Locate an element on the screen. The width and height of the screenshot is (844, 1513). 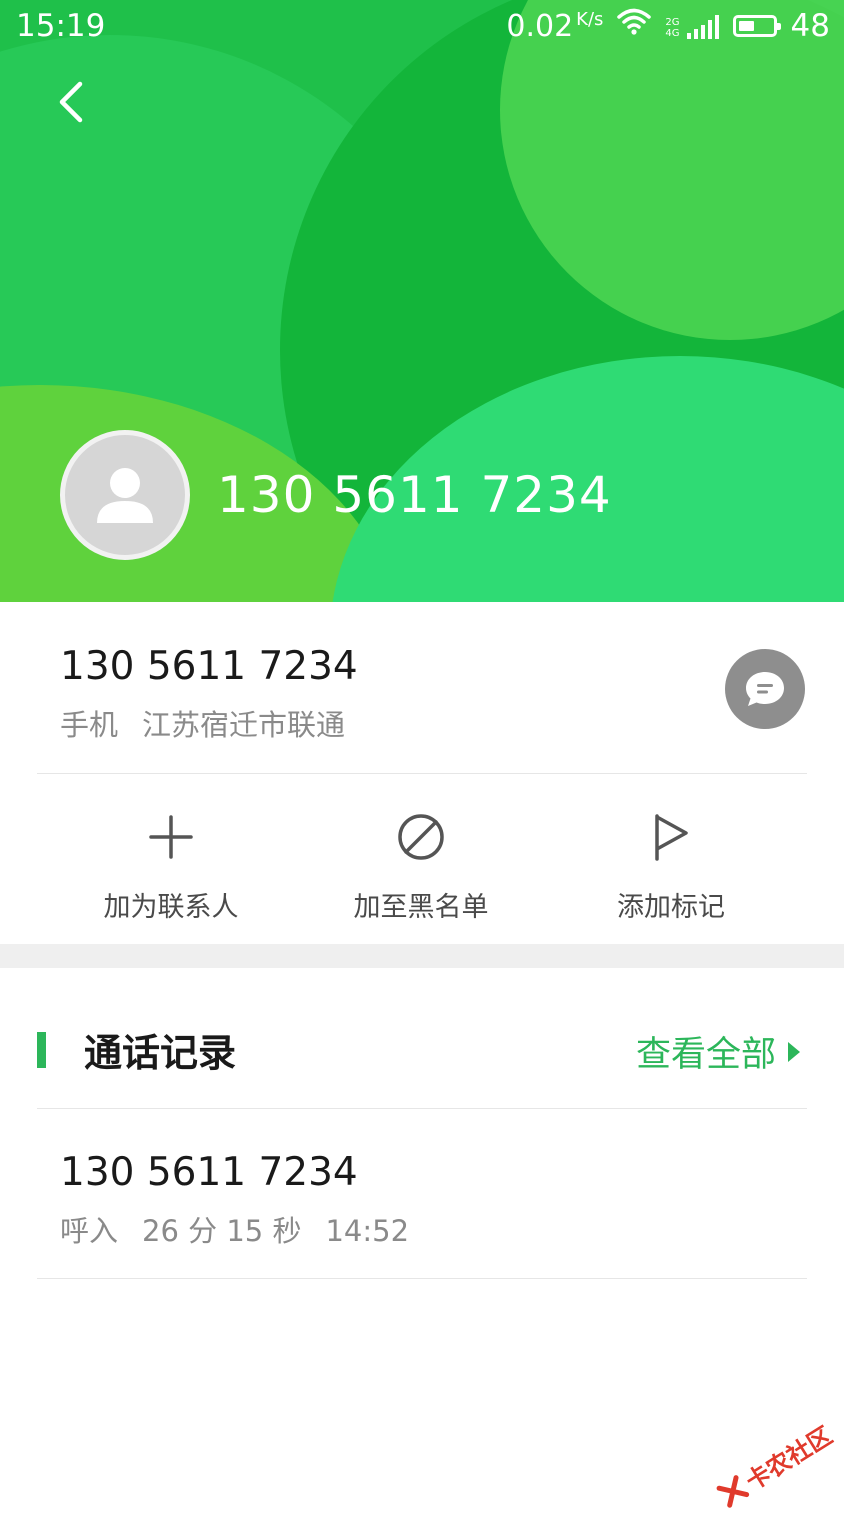
person-icon is located at coordinates (125, 495).